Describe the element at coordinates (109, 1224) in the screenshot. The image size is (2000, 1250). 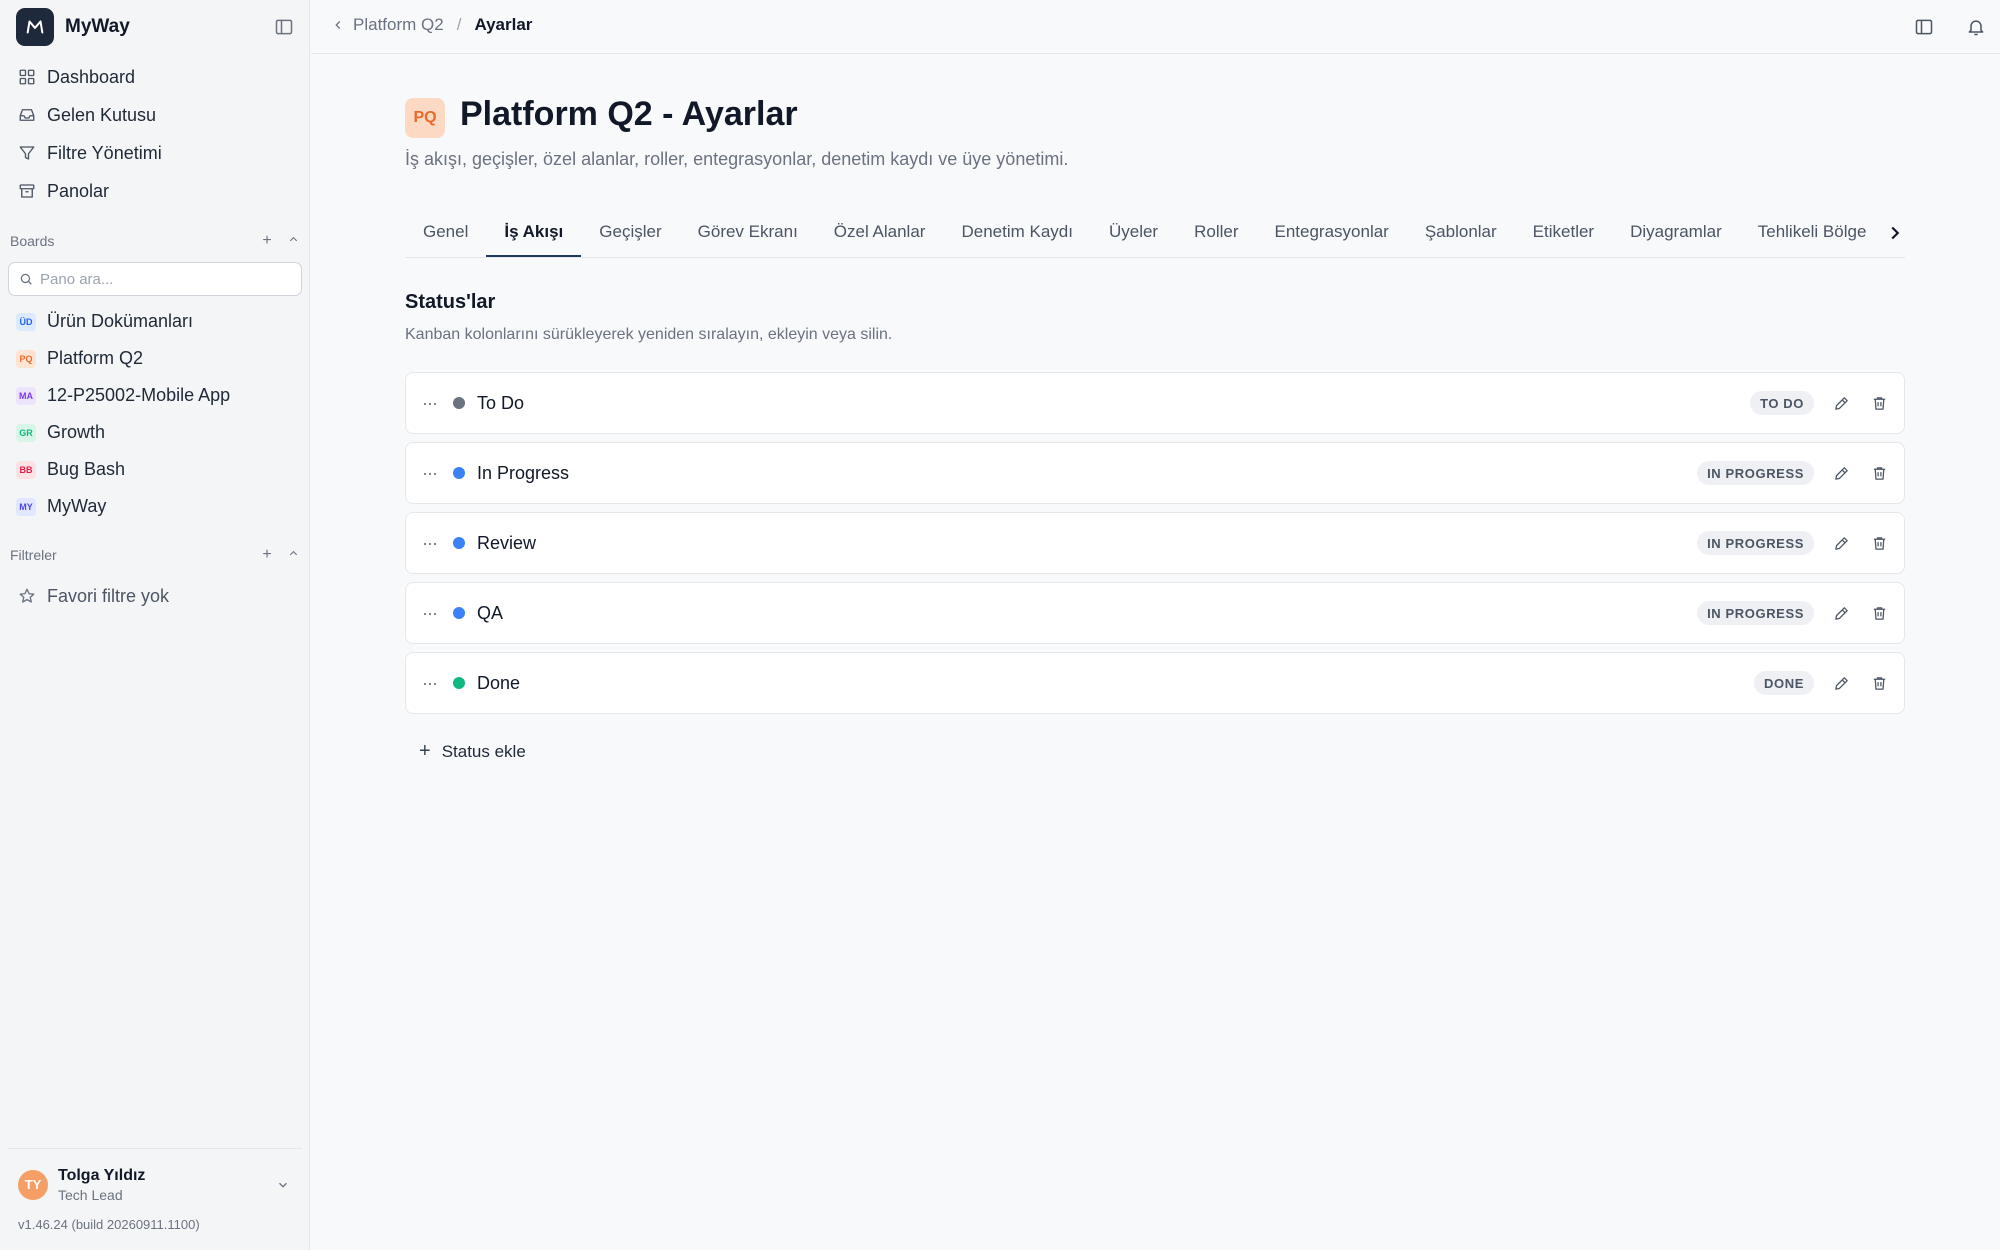
I see `app-version: v1.46.24 (build 20260911.1100)` at that location.